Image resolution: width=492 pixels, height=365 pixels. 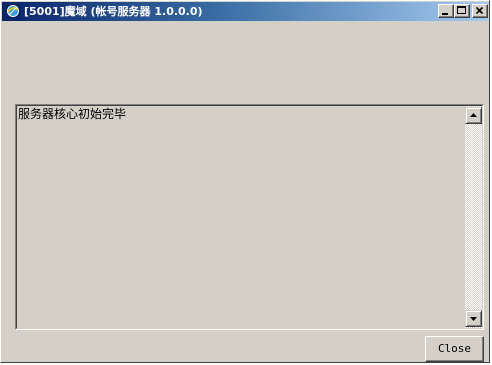 What do you see at coordinates (446, 11) in the screenshot?
I see `minimize-button` at bounding box center [446, 11].